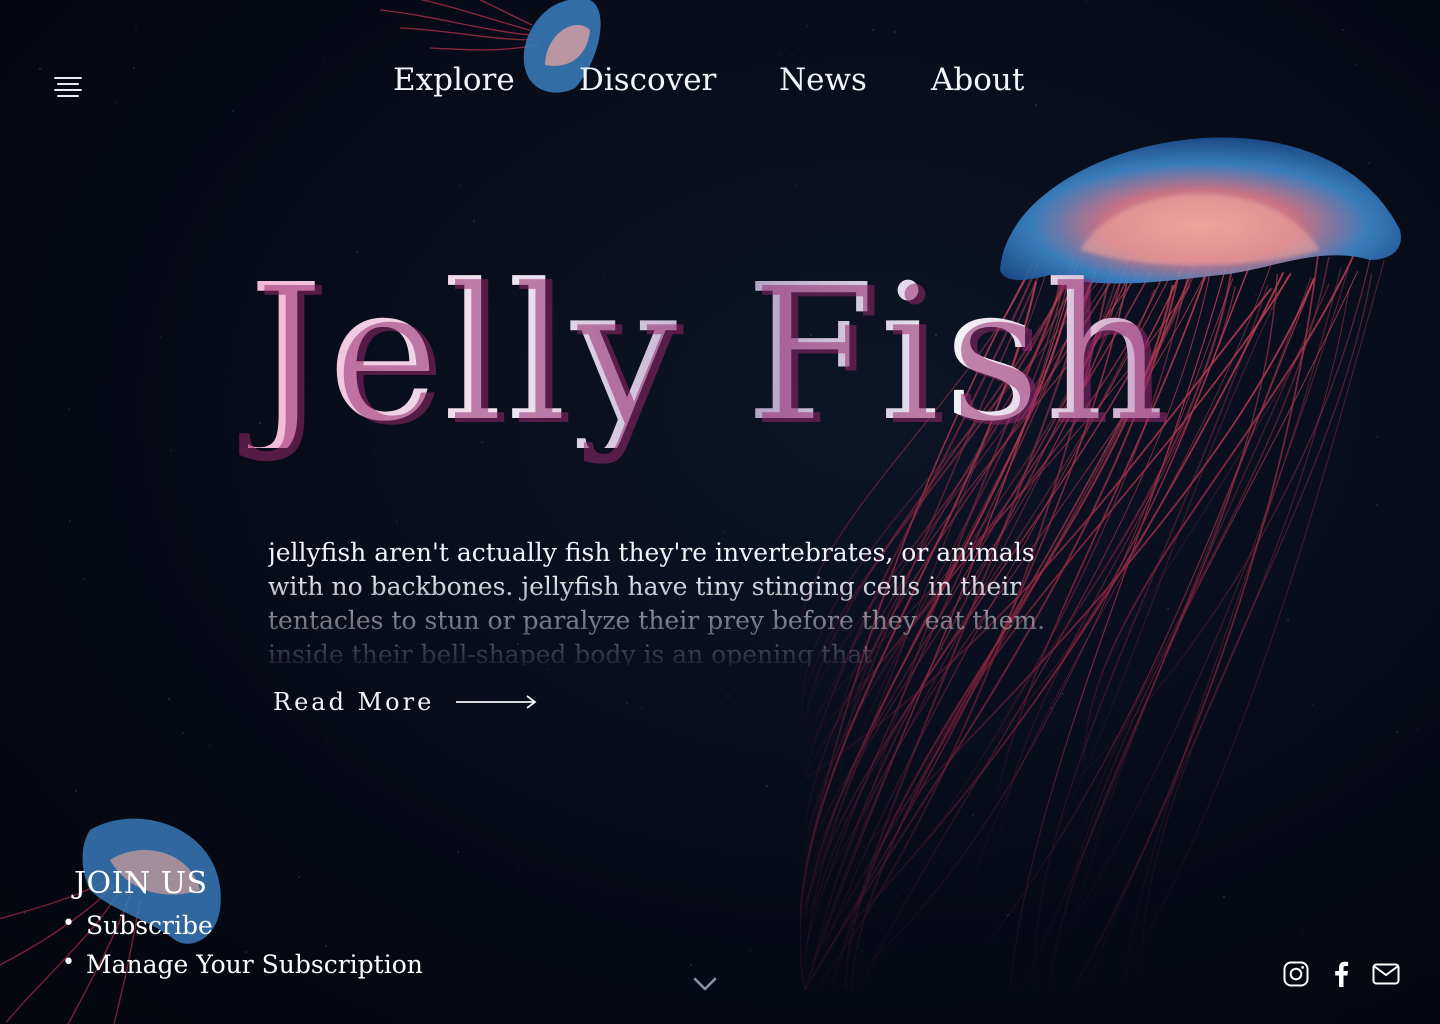  Describe the element at coordinates (354, 702) in the screenshot. I see `read-more-label: Read More` at that location.